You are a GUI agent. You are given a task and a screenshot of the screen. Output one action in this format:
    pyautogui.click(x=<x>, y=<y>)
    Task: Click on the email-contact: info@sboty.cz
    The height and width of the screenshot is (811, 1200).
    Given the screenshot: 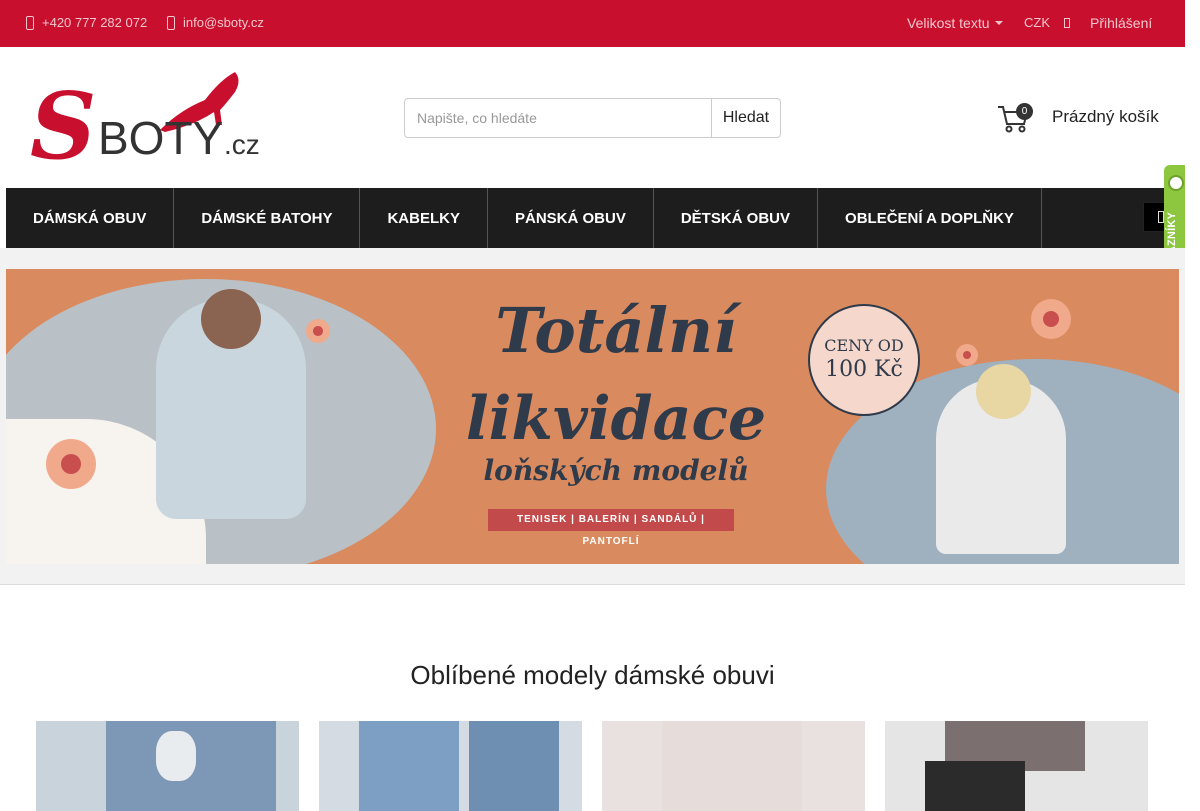 What is the action you would take?
    pyautogui.click(x=215, y=22)
    